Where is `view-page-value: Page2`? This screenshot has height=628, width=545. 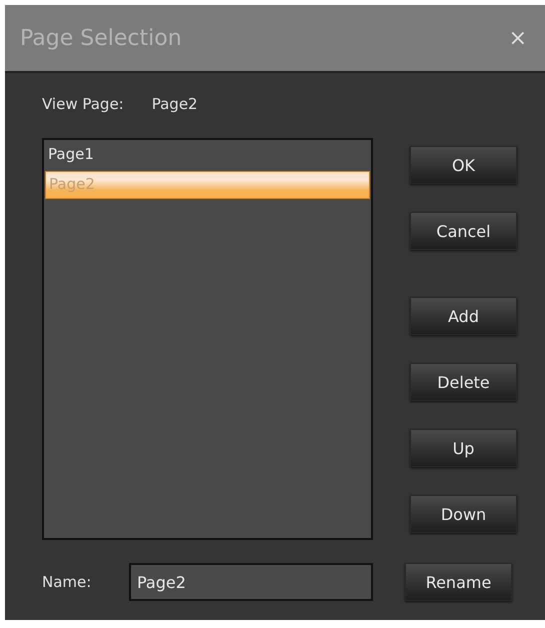 view-page-value: Page2 is located at coordinates (175, 105).